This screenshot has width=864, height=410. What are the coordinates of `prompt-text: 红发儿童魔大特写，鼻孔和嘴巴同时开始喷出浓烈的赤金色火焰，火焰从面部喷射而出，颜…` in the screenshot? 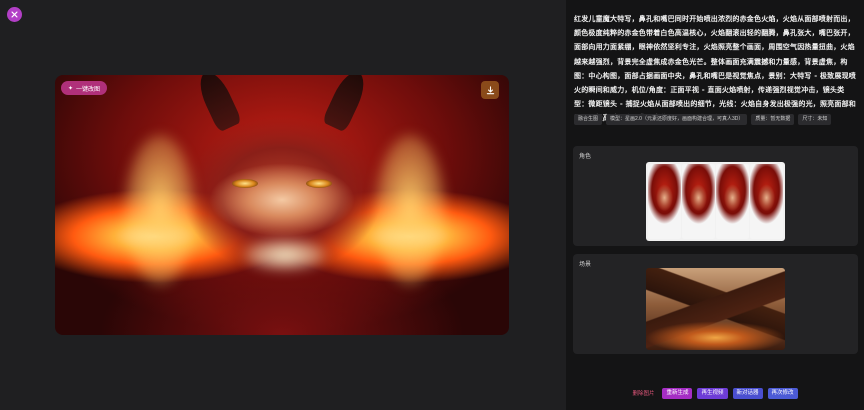 It's located at (715, 68).